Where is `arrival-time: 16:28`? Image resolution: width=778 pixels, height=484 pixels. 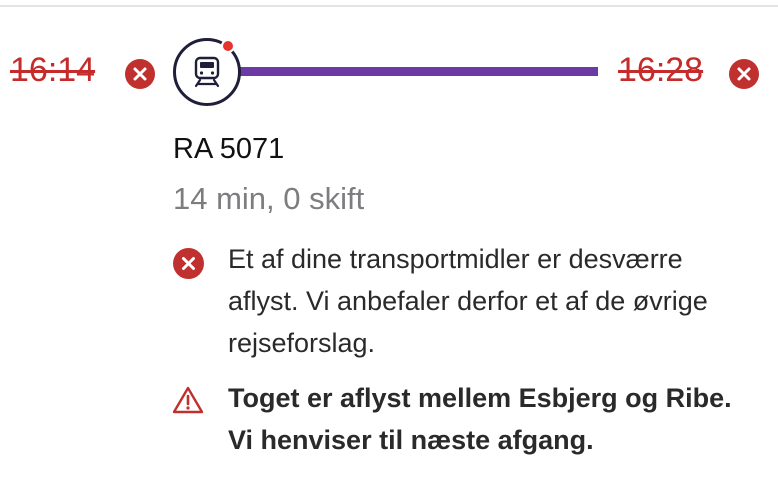 arrival-time: 16:28 is located at coordinates (661, 70).